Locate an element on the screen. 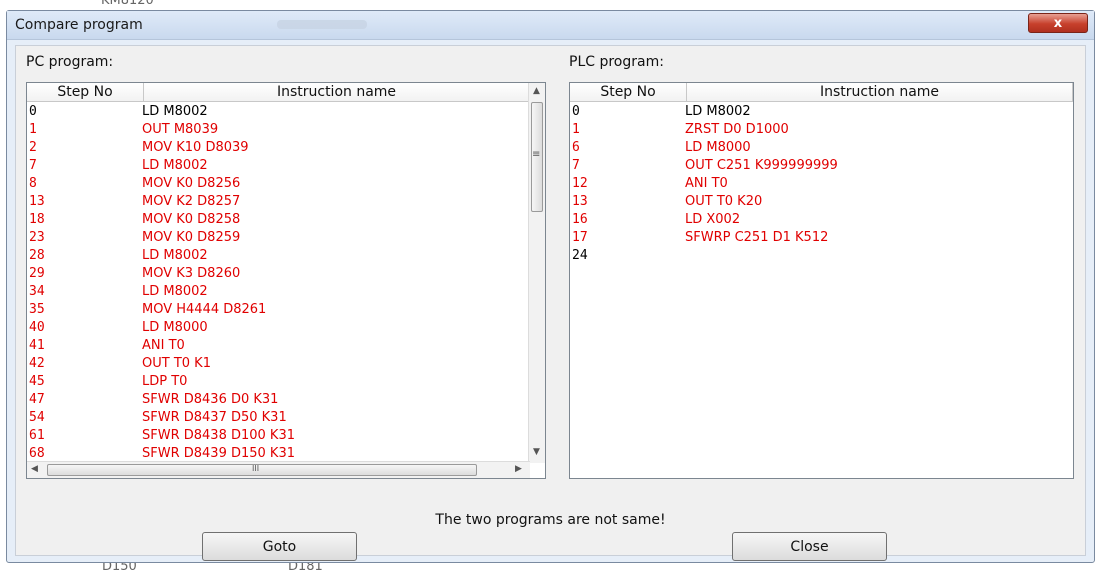 This screenshot has height=574, width=1099. window-close-button: x is located at coordinates (1058, 23).